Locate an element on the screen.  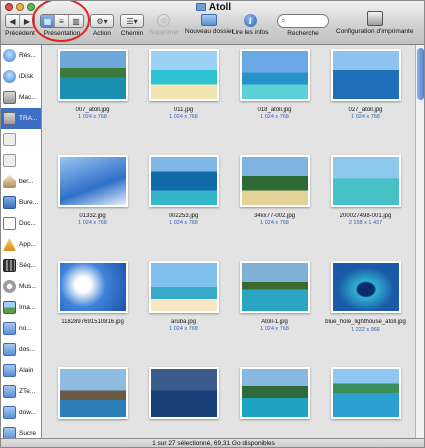
path-button: ☰▾ Chemin is located at coordinates (132, 25).